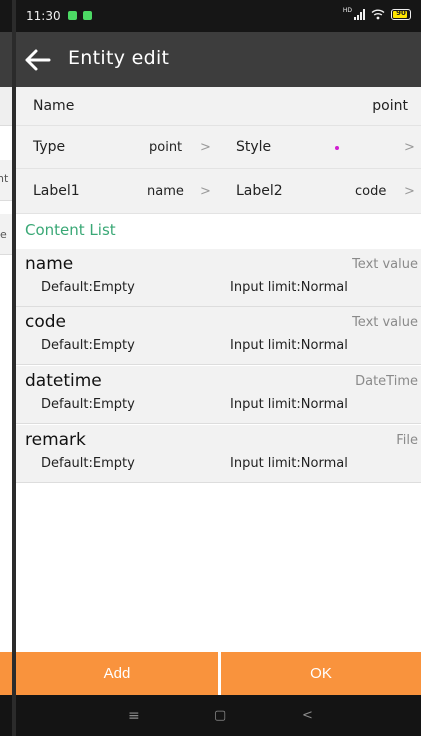 Image resolution: width=421 pixels, height=736 pixels. I want to click on type-label-text: Type, so click(49, 147).